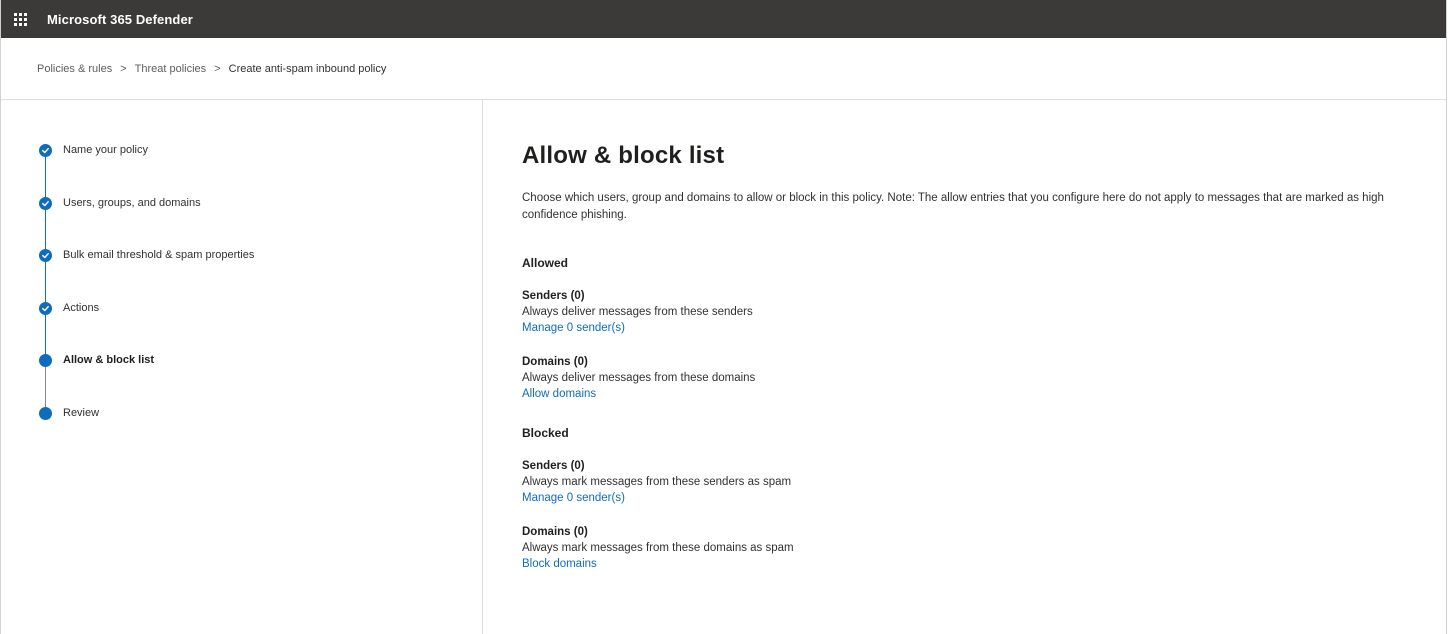 The width and height of the screenshot is (1449, 634). What do you see at coordinates (146, 223) in the screenshot?
I see `wizard-step-users-groups-domains: Users, groups, and domains` at bounding box center [146, 223].